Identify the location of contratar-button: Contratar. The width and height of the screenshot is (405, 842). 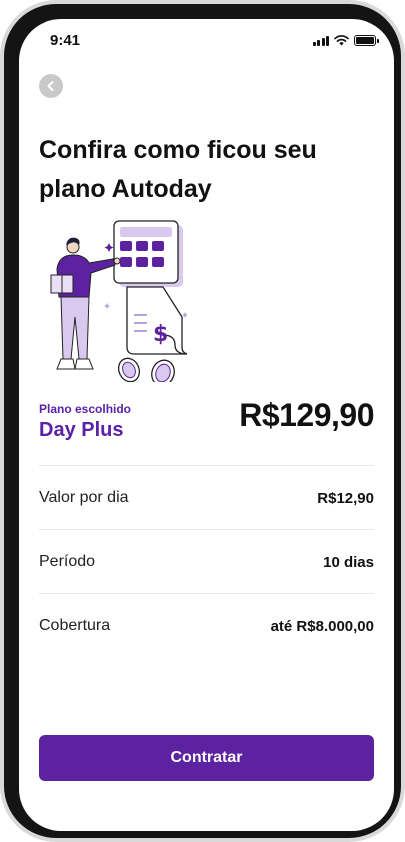
(206, 758).